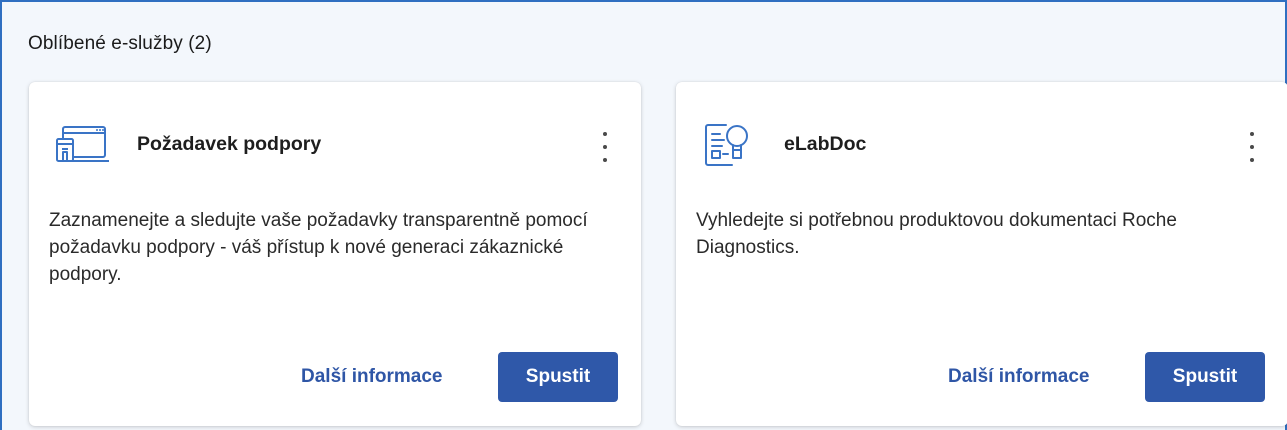 The width and height of the screenshot is (1287, 430). What do you see at coordinates (82, 144) in the screenshot?
I see `support-request-icon` at bounding box center [82, 144].